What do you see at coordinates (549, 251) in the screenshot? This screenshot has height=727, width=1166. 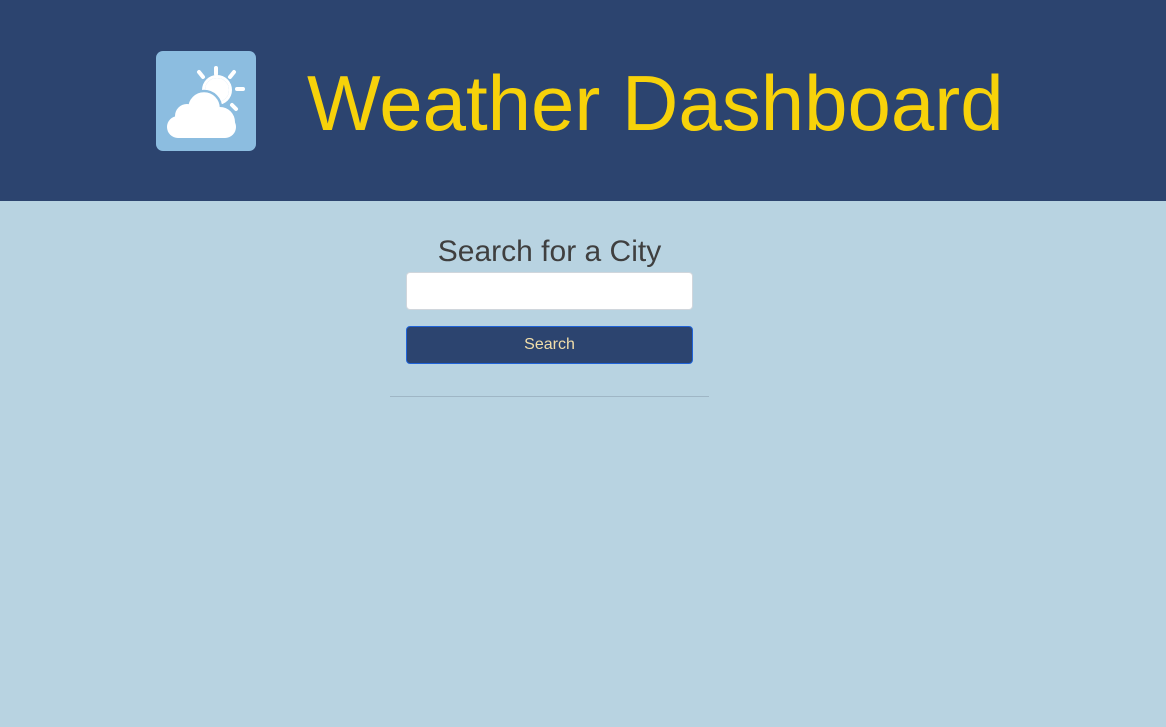 I see `search-heading: Search for a City` at bounding box center [549, 251].